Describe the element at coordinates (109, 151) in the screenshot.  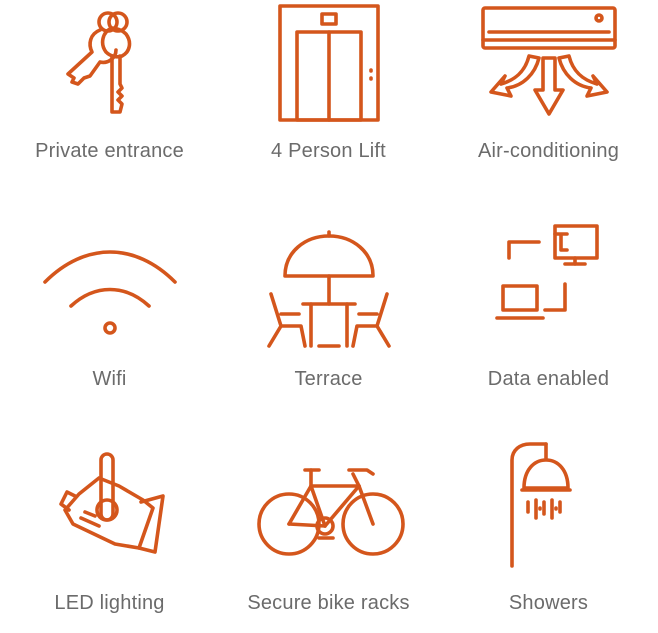
I see `amenity-label: Private entrance` at that location.